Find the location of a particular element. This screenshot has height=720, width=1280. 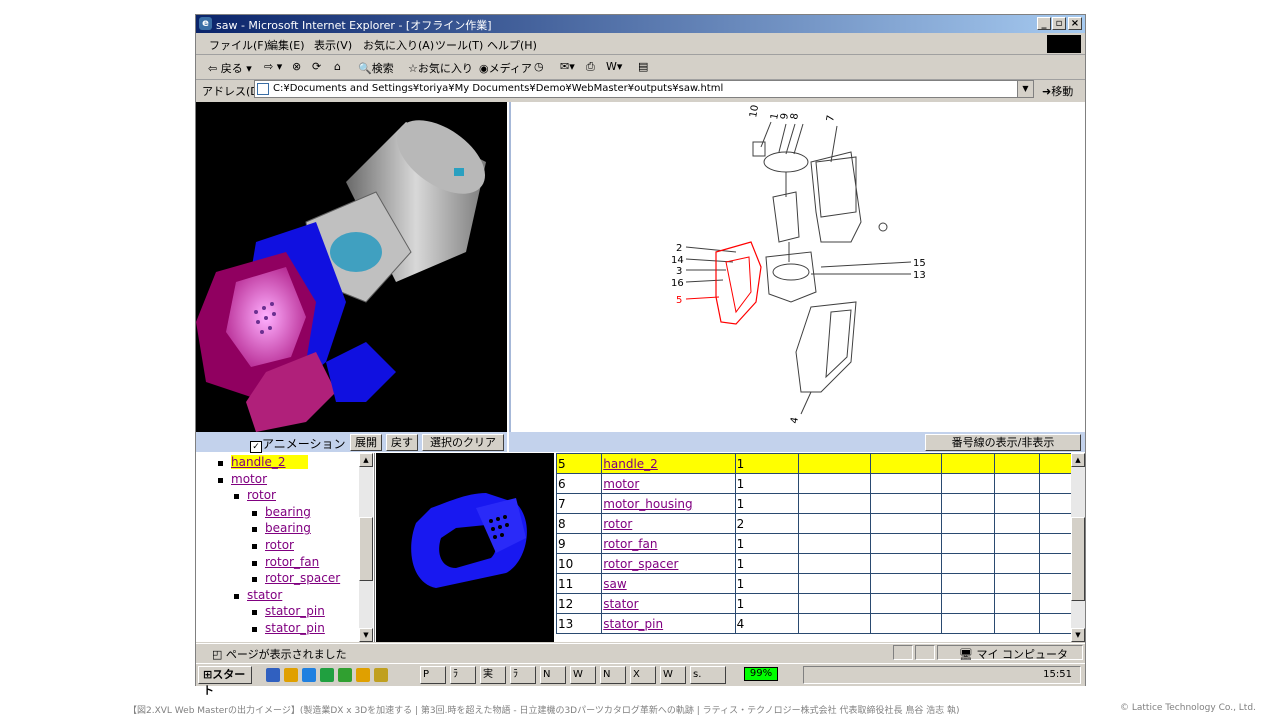

maximize-button: ▫ is located at coordinates (1059, 23).